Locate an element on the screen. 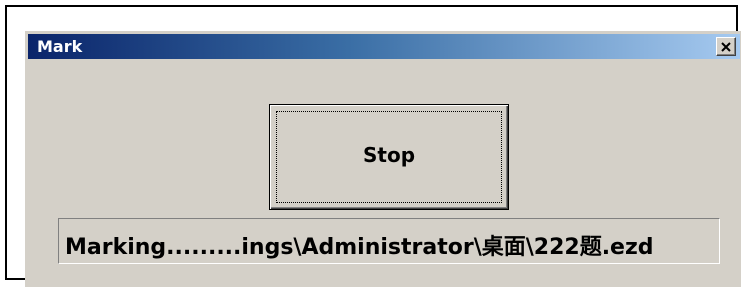 This screenshot has width=743, height=287. stop-button-label: Stop is located at coordinates (389, 155).